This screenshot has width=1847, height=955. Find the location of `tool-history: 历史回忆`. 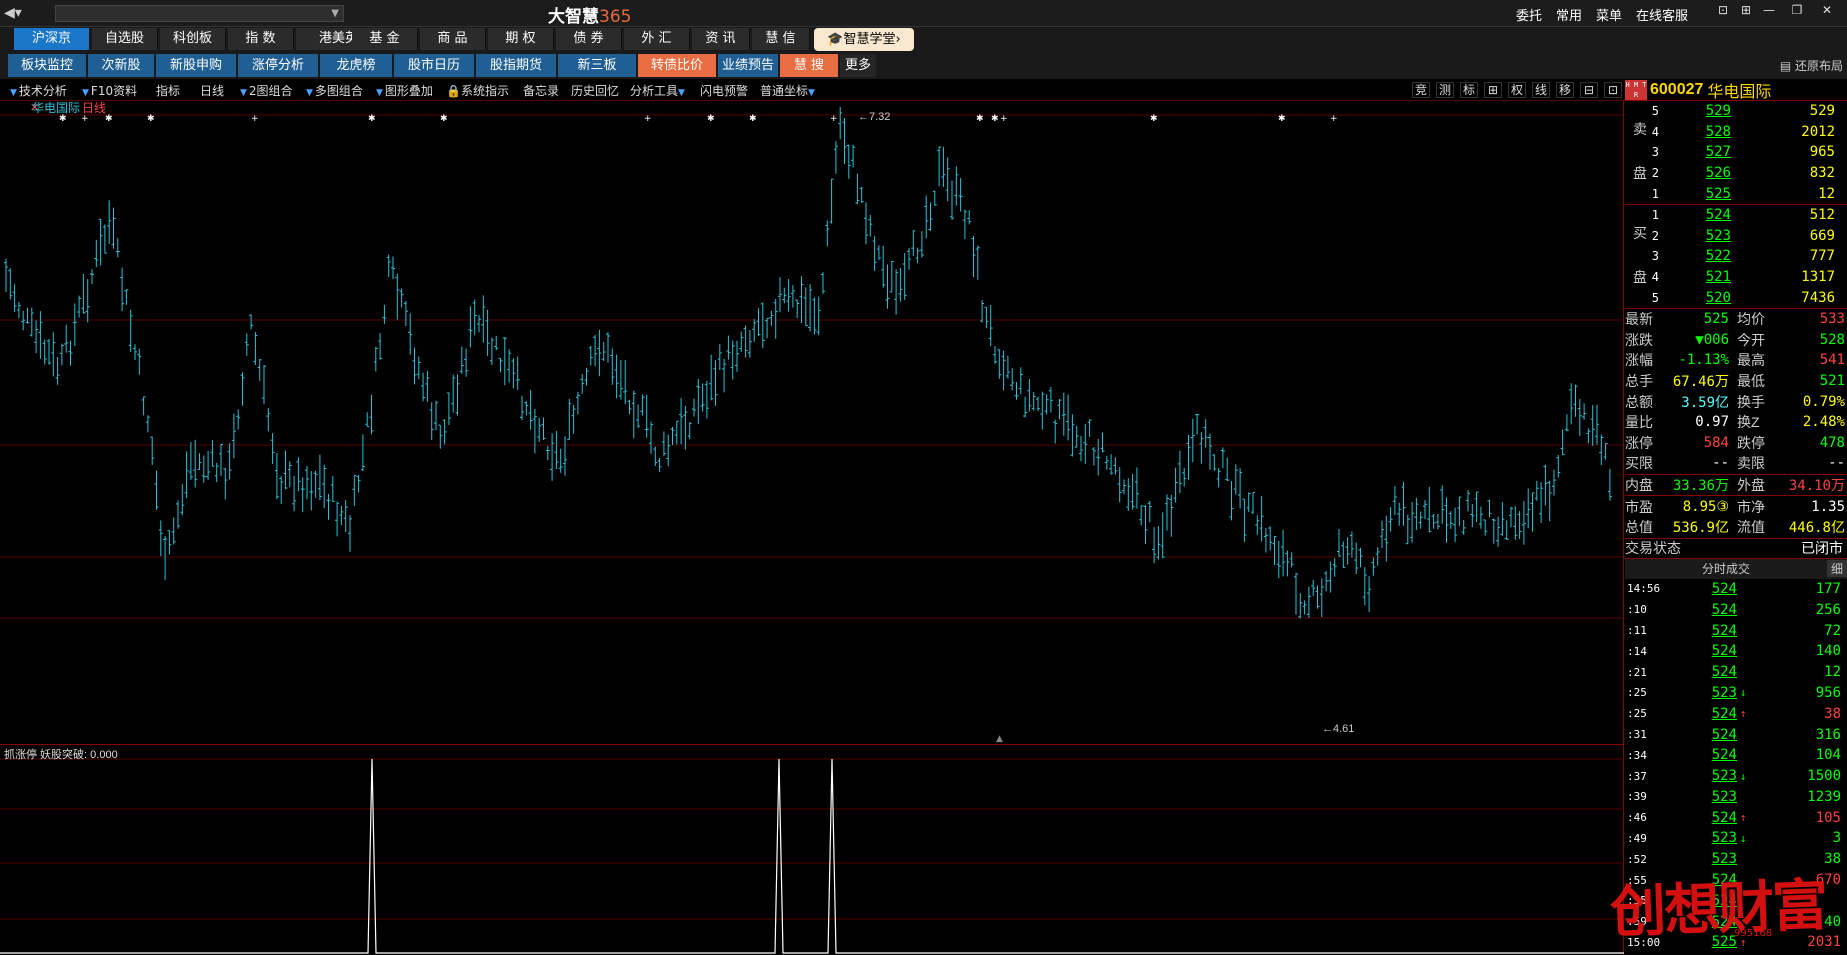

tool-history: 历史回忆 is located at coordinates (595, 90).